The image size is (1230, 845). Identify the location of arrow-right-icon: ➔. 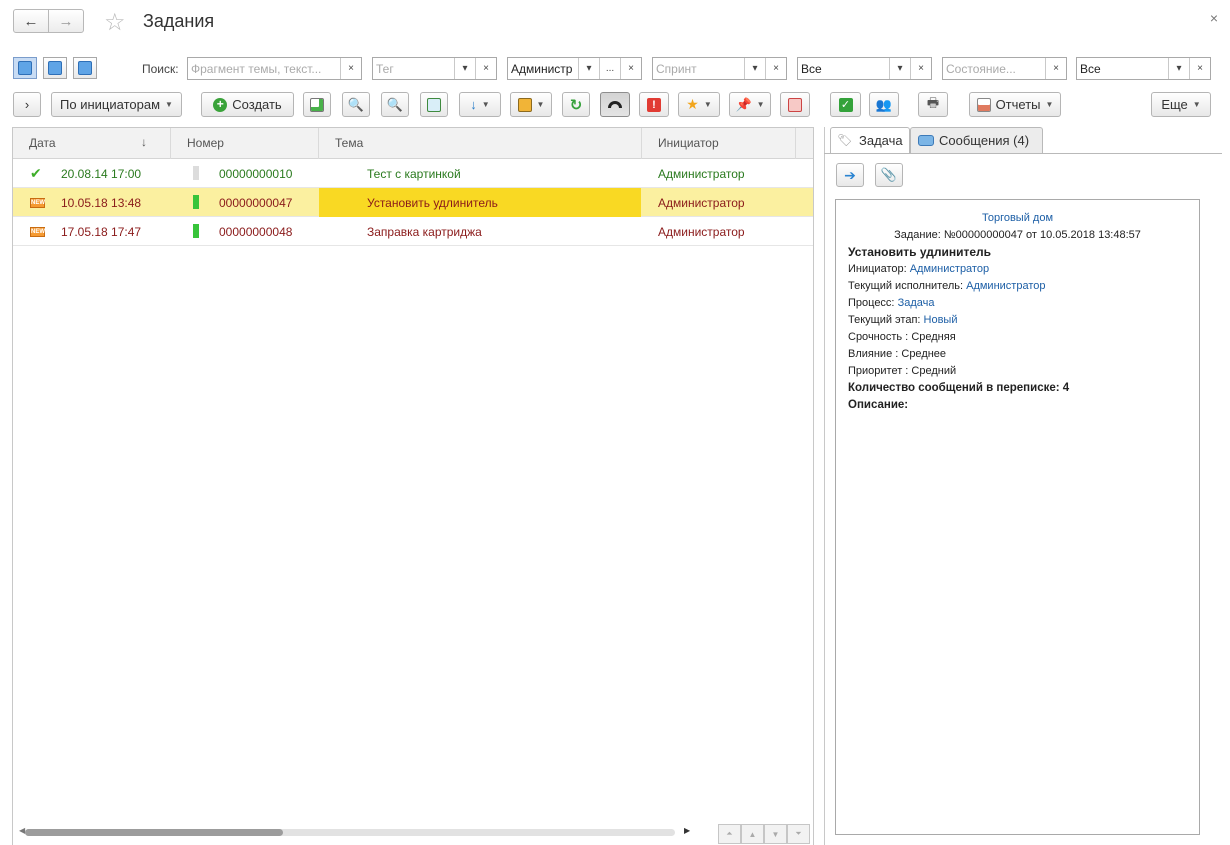
(850, 174).